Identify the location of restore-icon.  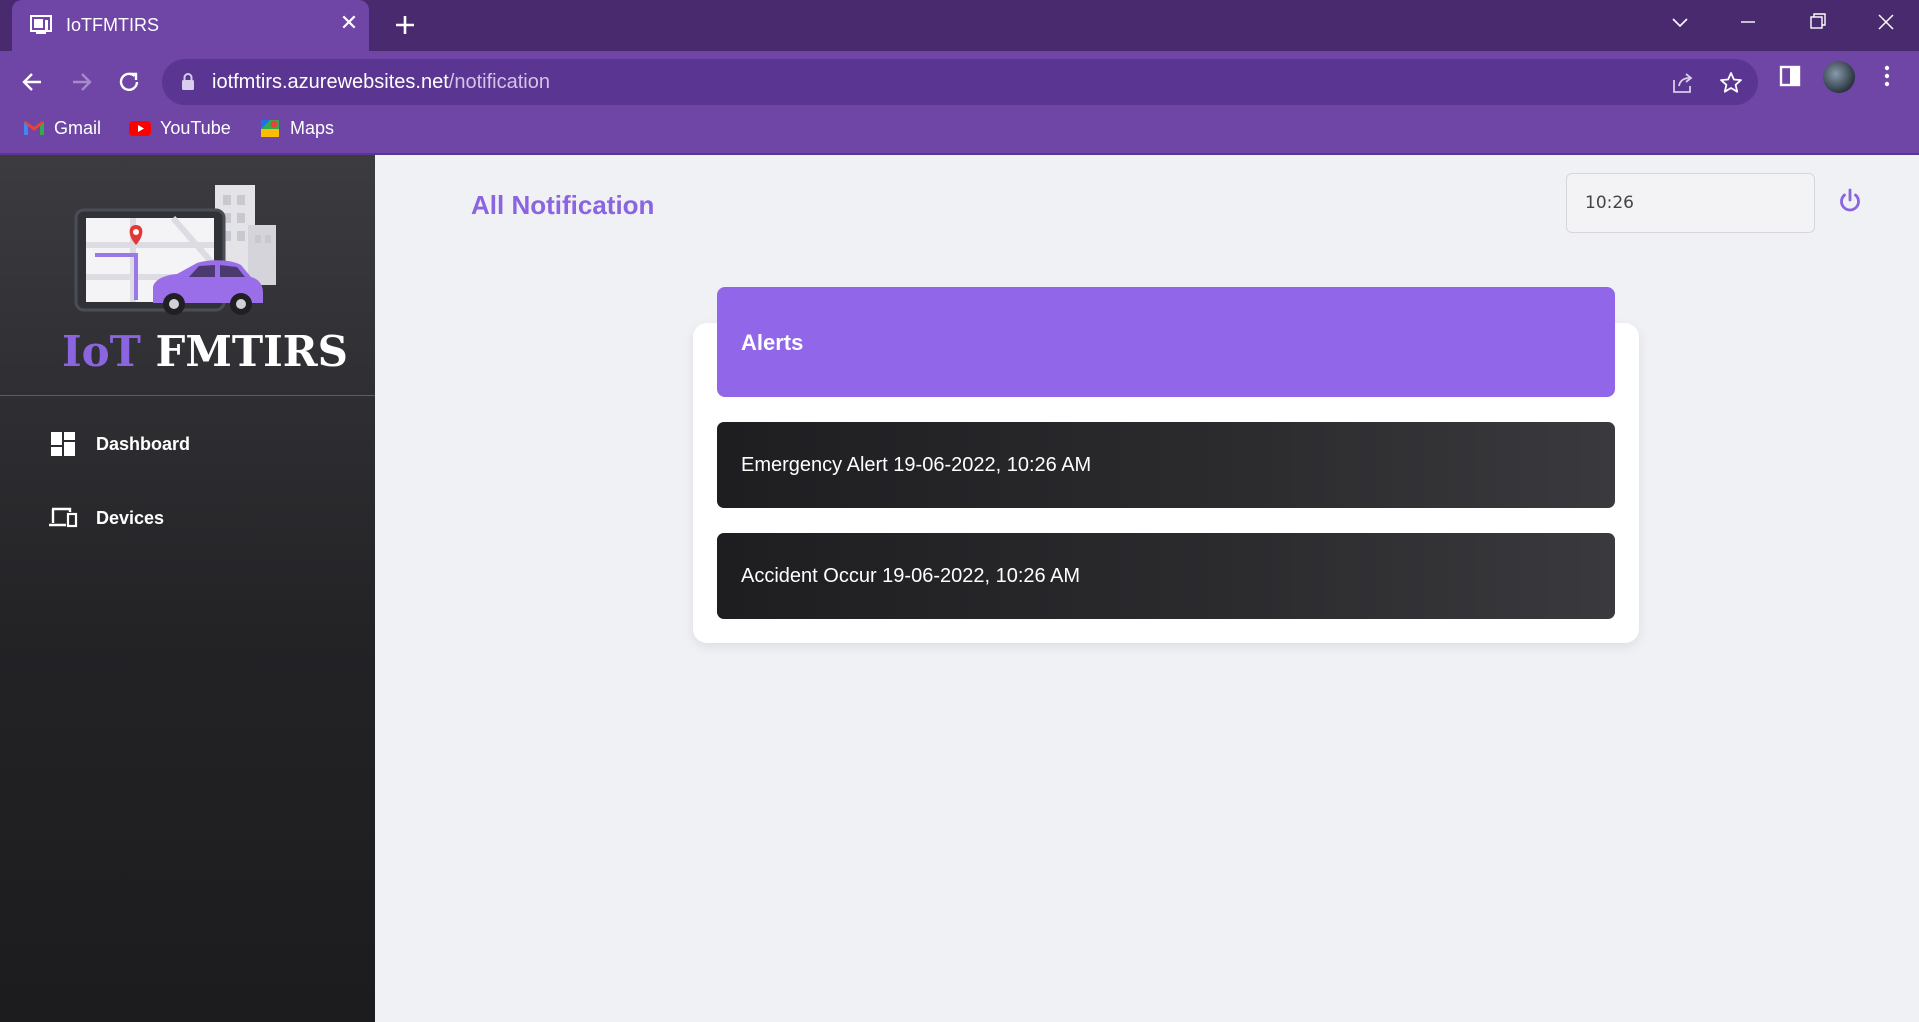
(1817, 23).